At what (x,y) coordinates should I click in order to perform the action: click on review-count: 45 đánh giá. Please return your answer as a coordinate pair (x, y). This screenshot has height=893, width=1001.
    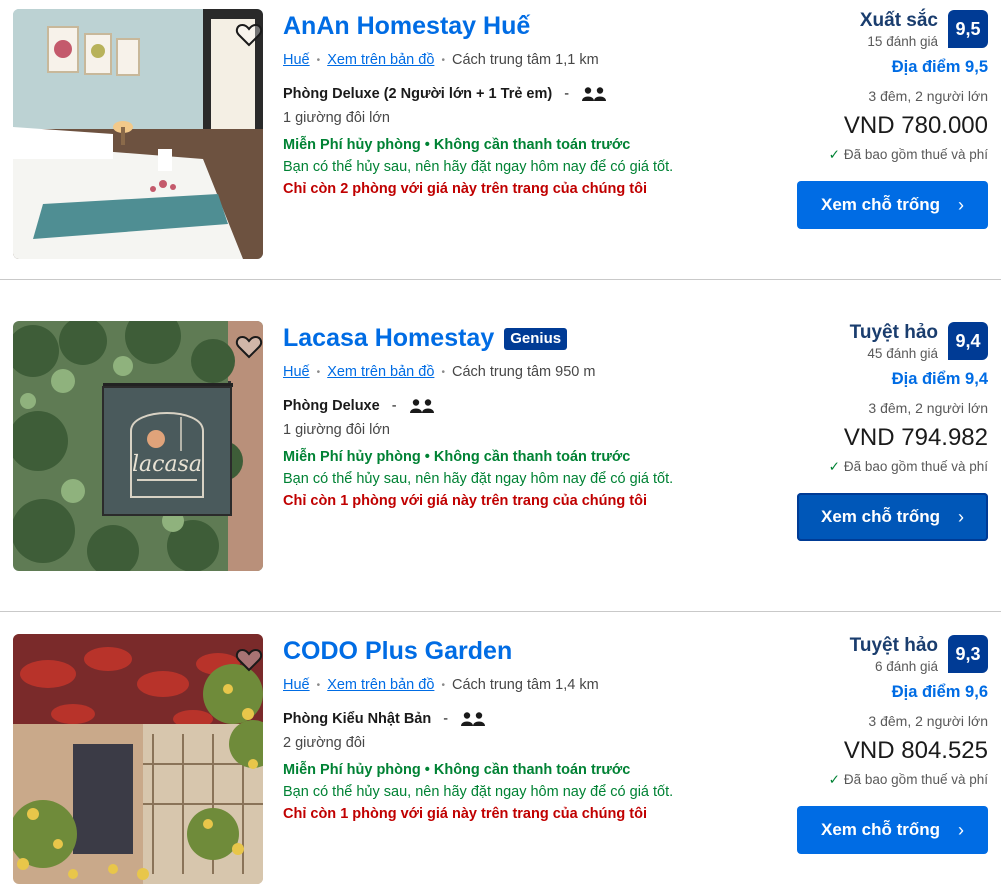
    Looking at the image, I should click on (902, 353).